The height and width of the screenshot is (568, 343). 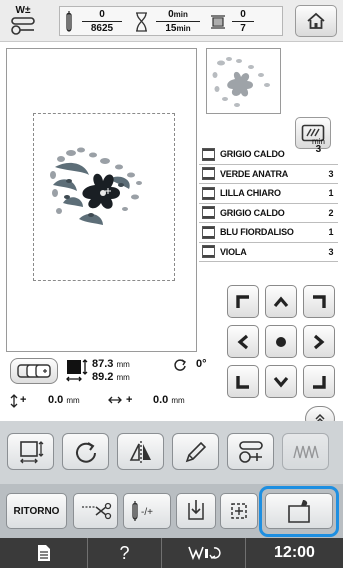 I want to click on vertical-offset-icon, so click(x=14, y=401).